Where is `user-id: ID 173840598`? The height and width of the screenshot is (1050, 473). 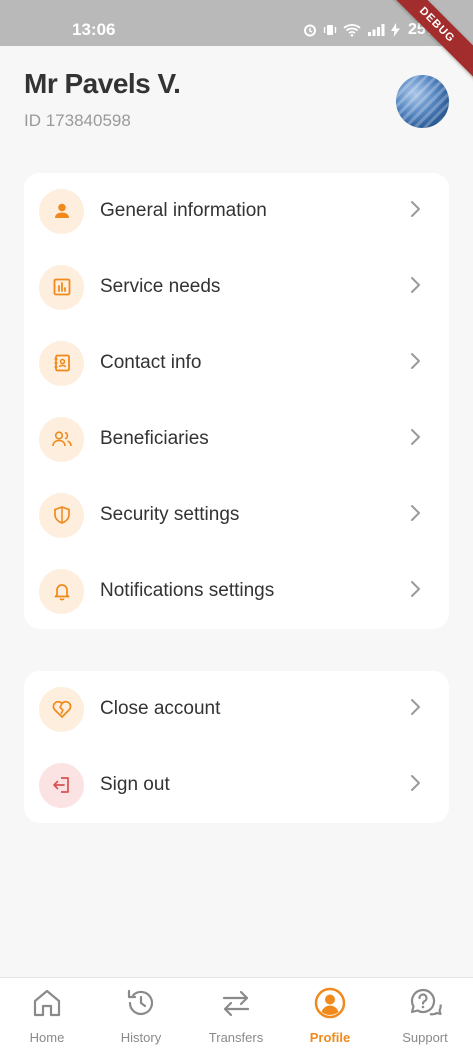
user-id: ID 173840598 is located at coordinates (77, 120).